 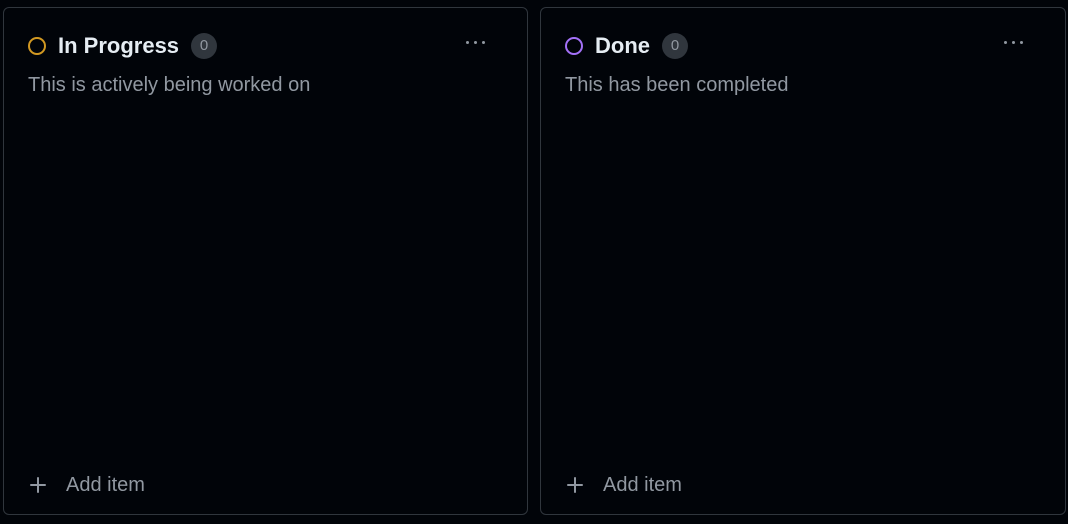 What do you see at coordinates (622, 45) in the screenshot?
I see `column-title: Done` at bounding box center [622, 45].